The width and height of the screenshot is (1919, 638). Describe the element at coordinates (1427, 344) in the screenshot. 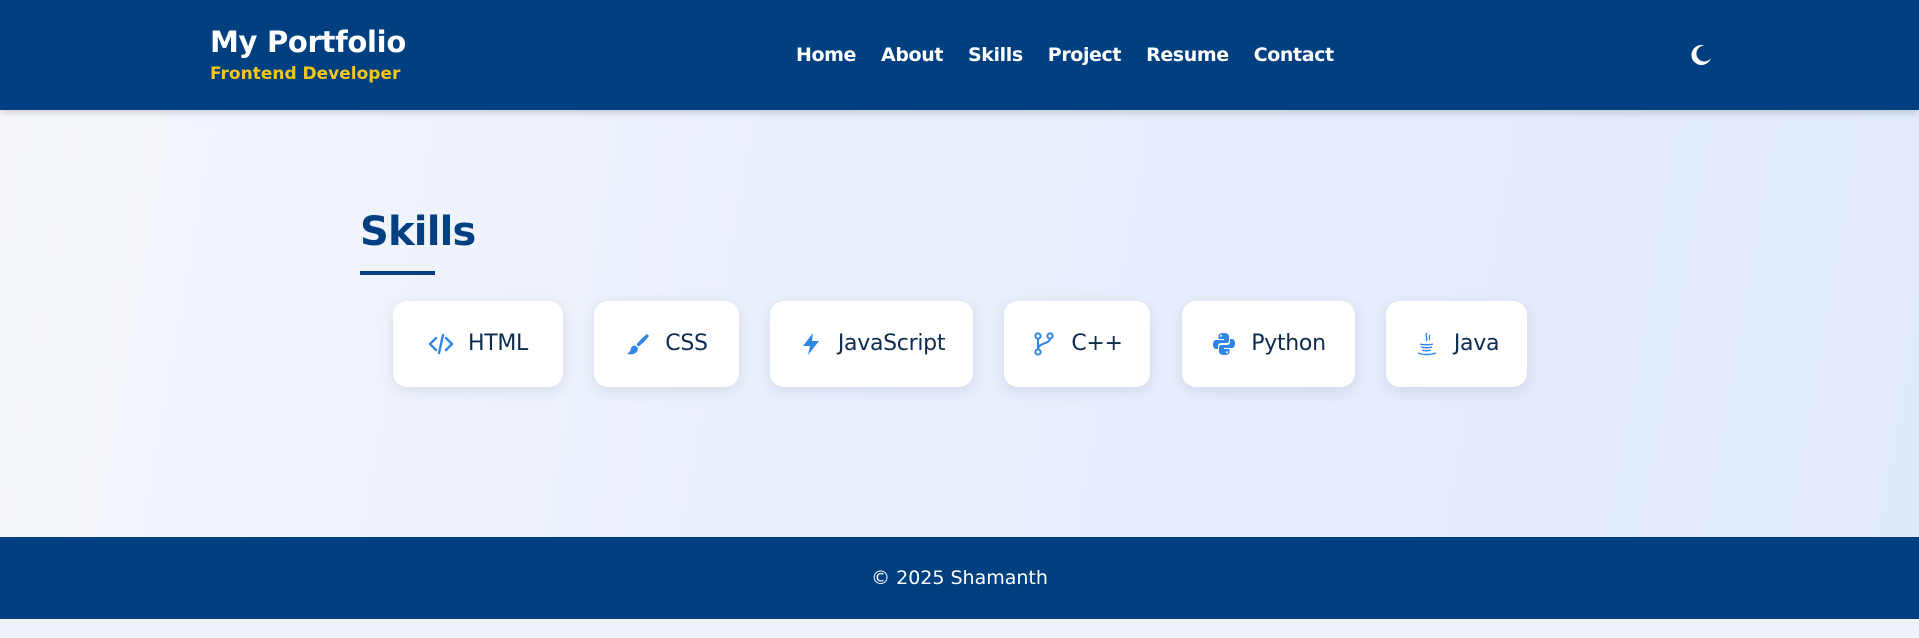

I see `java-cup-icon` at that location.